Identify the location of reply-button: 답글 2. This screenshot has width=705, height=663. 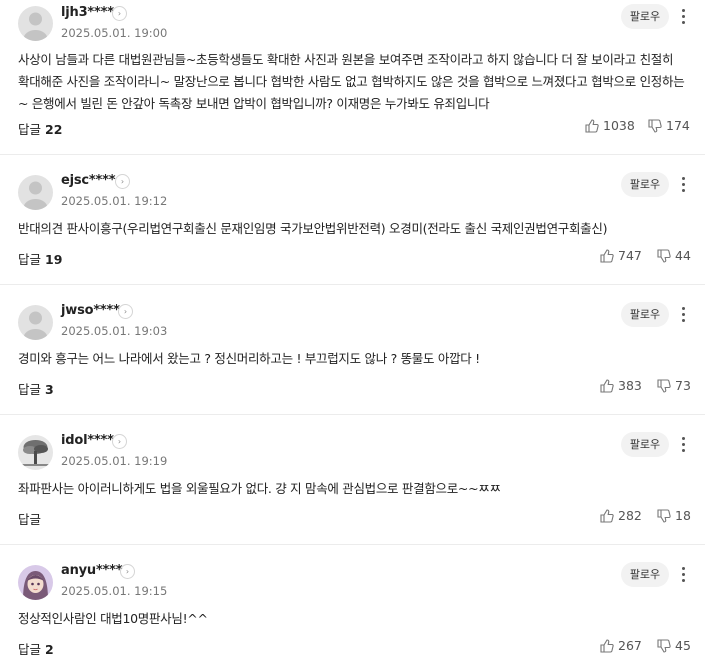
(36, 648).